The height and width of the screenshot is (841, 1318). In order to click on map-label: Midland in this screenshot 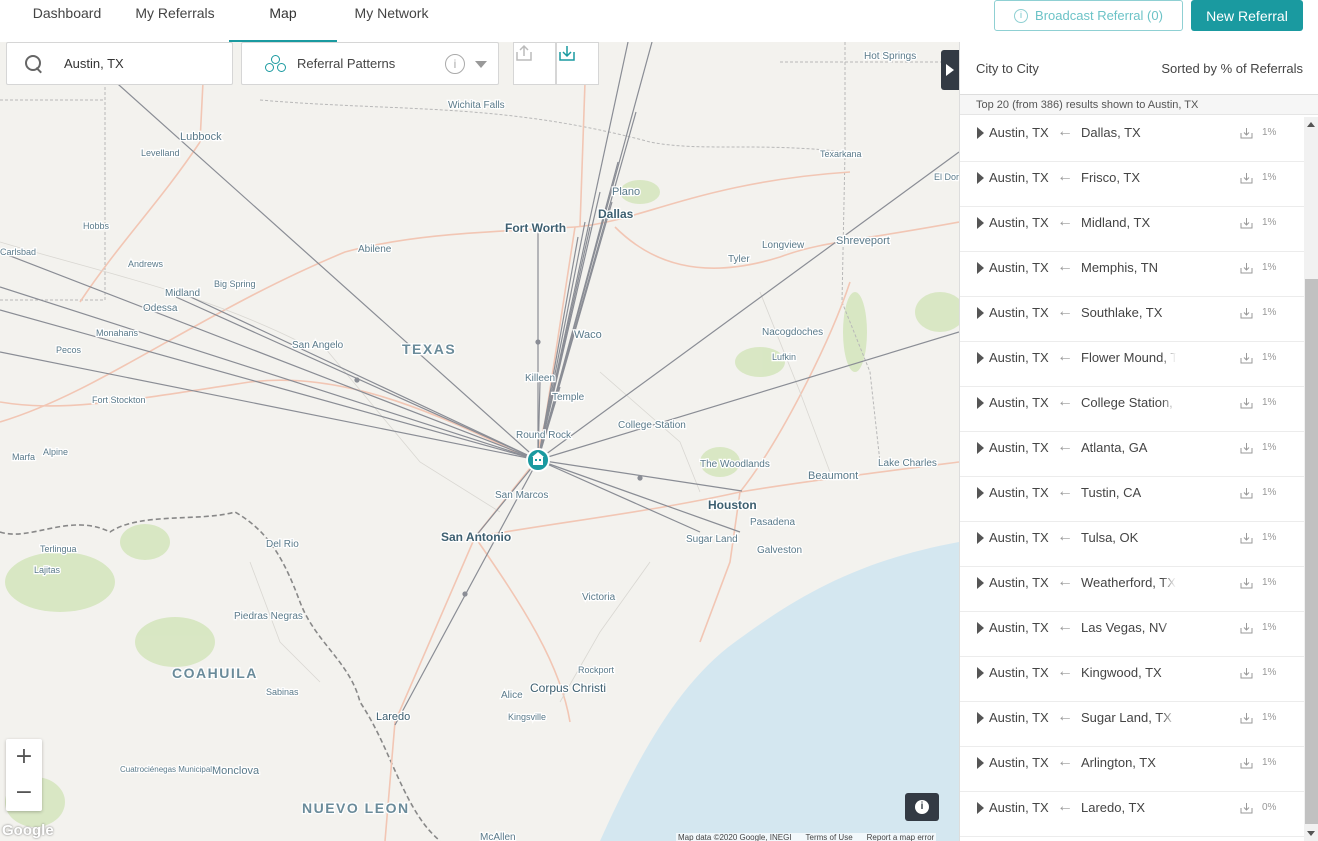, I will do `click(182, 293)`.